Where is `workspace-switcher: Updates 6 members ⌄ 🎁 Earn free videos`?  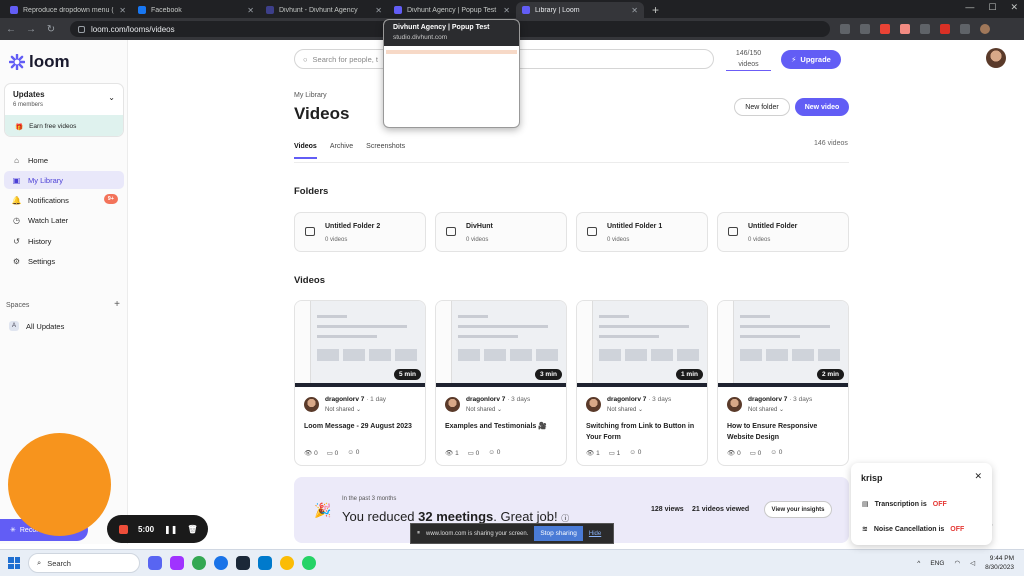 workspace-switcher: Updates 6 members ⌄ 🎁 Earn free videos is located at coordinates (64, 110).